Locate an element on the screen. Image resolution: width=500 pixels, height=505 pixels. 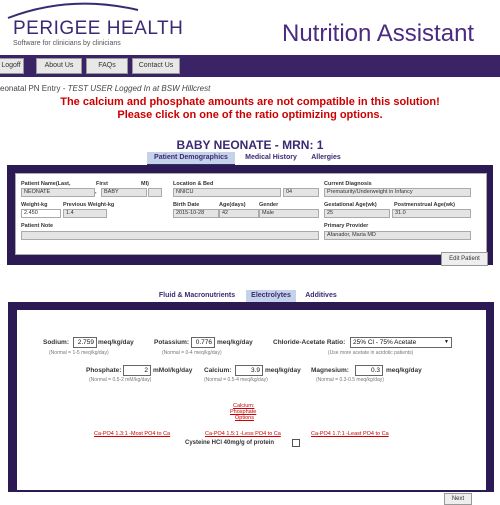
app-title: Nutrition Assistant is located at coordinates (378, 33).